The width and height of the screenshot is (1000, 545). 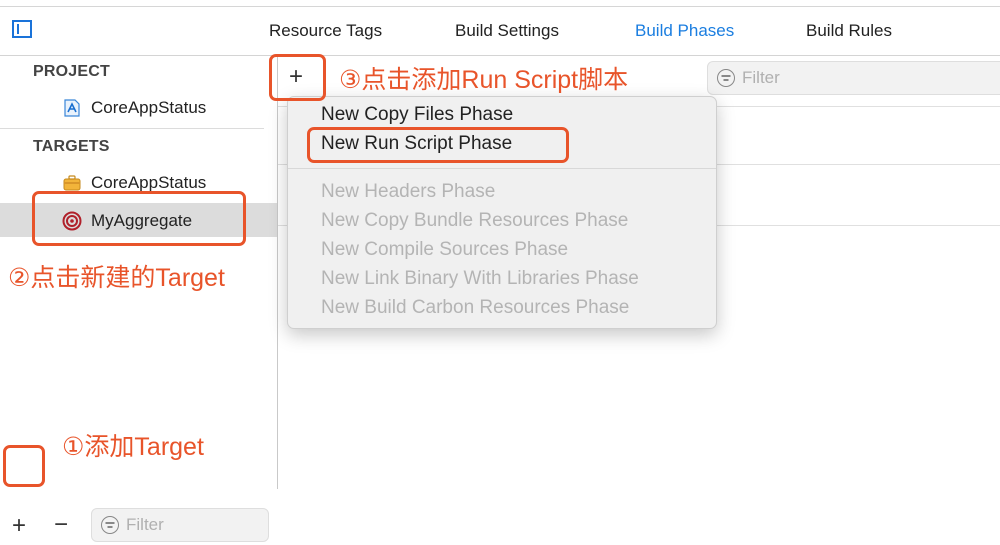 What do you see at coordinates (72, 108) in the screenshot?
I see `app-project-icon` at bounding box center [72, 108].